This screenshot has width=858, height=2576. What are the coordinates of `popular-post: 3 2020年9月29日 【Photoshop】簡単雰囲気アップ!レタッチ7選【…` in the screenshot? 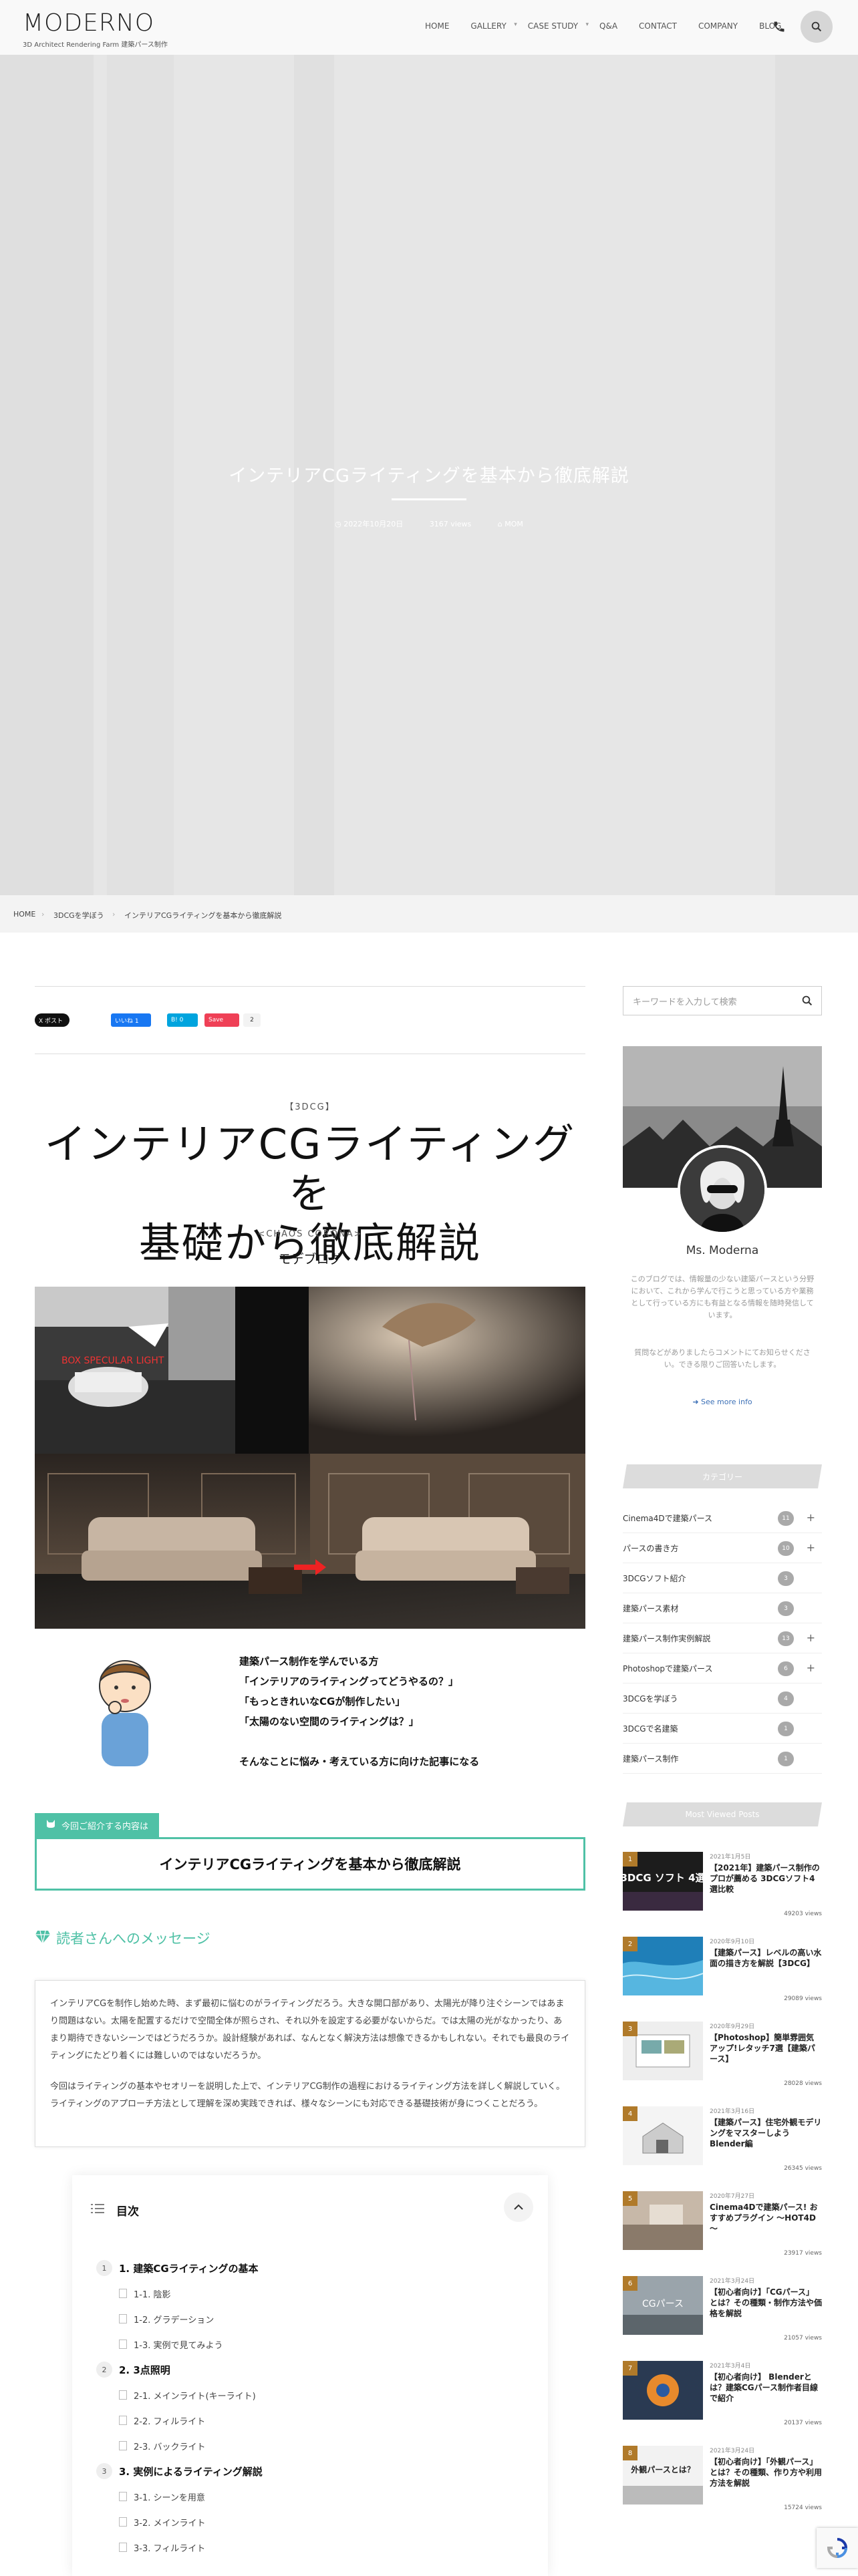 It's located at (722, 2053).